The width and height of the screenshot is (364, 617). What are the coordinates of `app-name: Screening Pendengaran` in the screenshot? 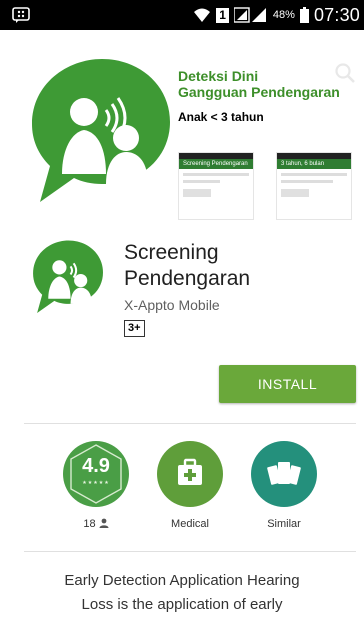 It's located at (187, 265).